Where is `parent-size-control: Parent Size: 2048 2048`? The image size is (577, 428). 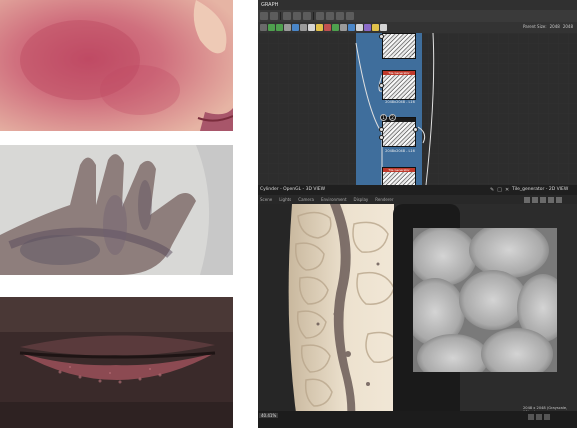
parent-size-control: Parent Size: 2048 2048 is located at coordinates (548, 26).